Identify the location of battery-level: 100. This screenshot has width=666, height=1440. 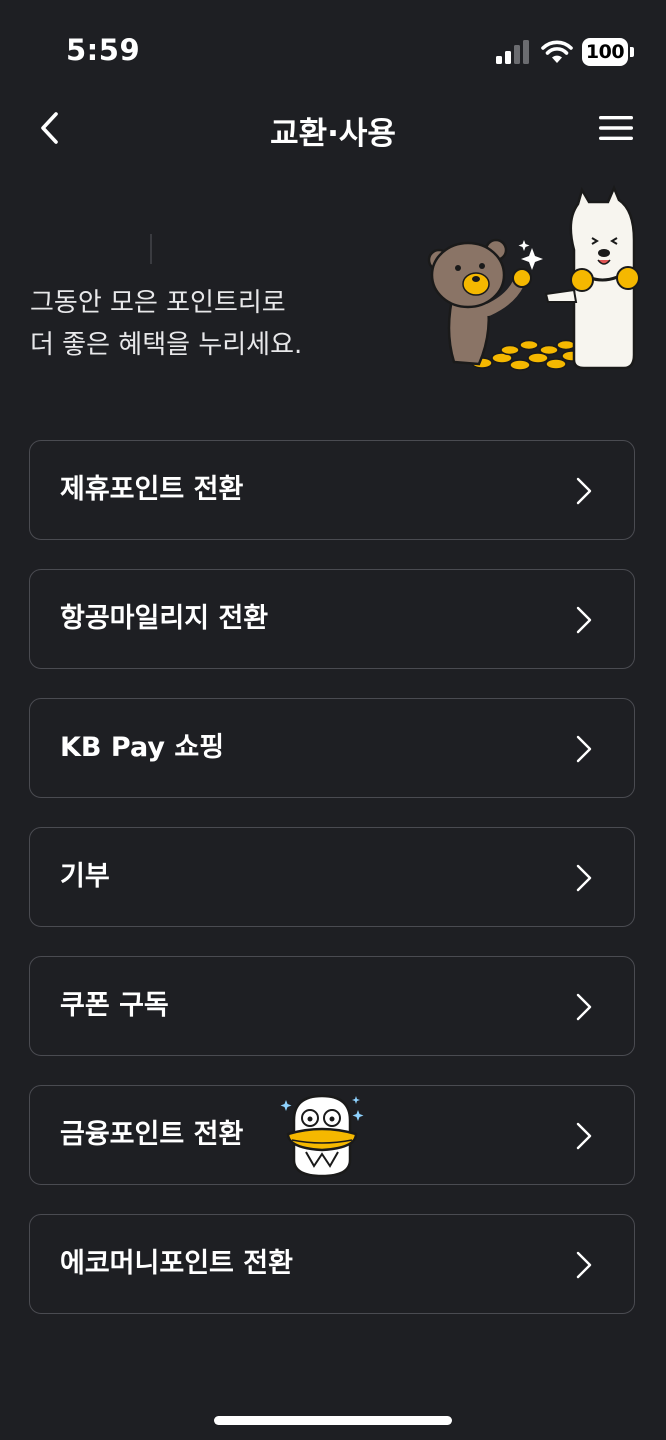
(605, 52).